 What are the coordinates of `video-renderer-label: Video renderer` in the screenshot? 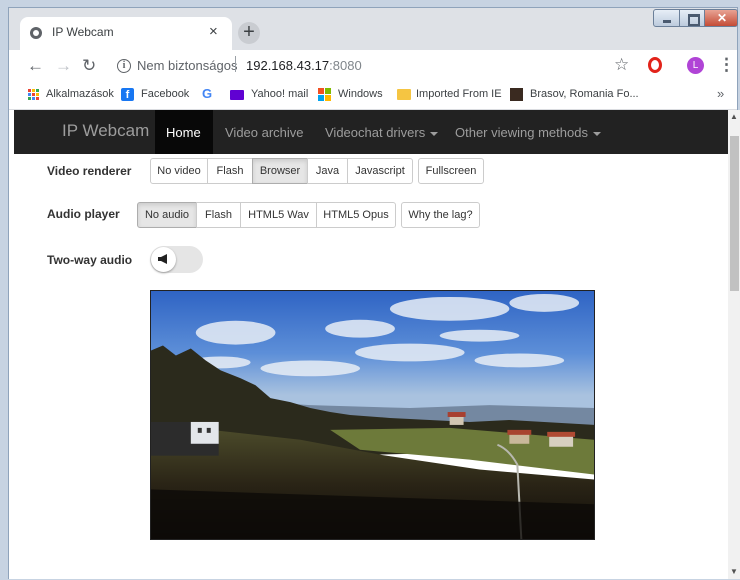 It's located at (89, 171).